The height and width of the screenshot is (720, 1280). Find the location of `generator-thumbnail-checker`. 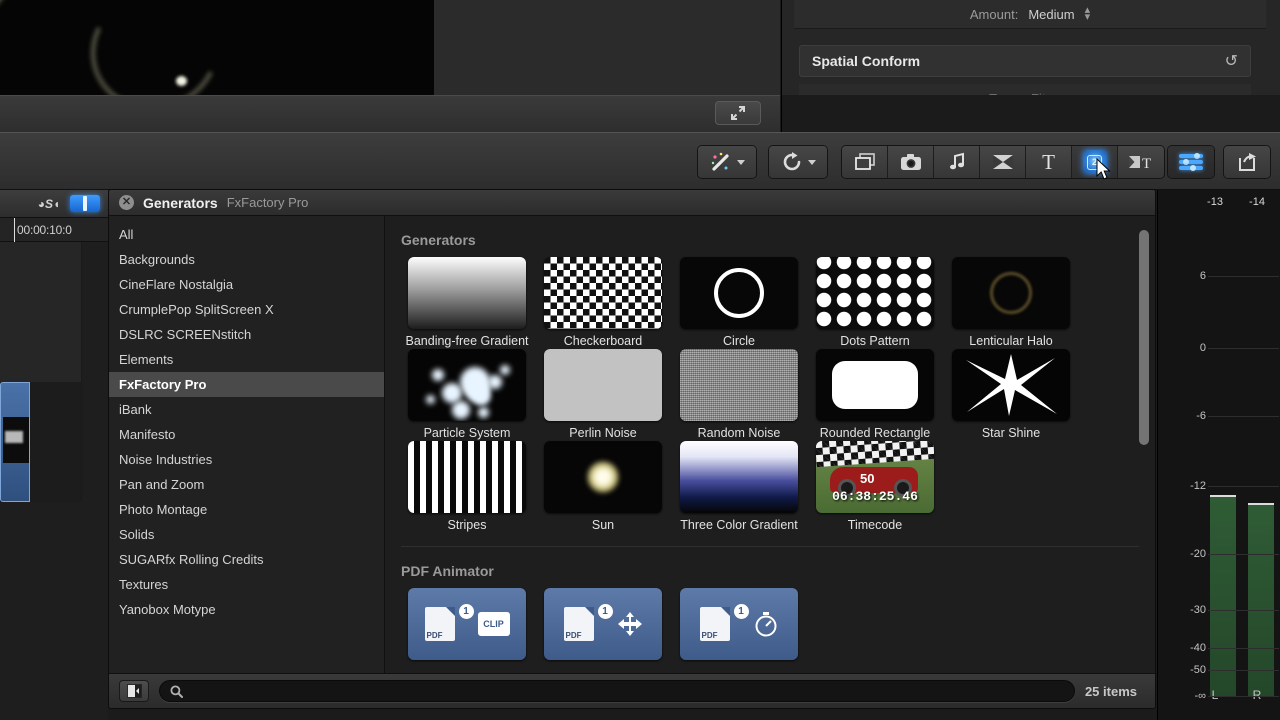

generator-thumbnail-checker is located at coordinates (603, 293).